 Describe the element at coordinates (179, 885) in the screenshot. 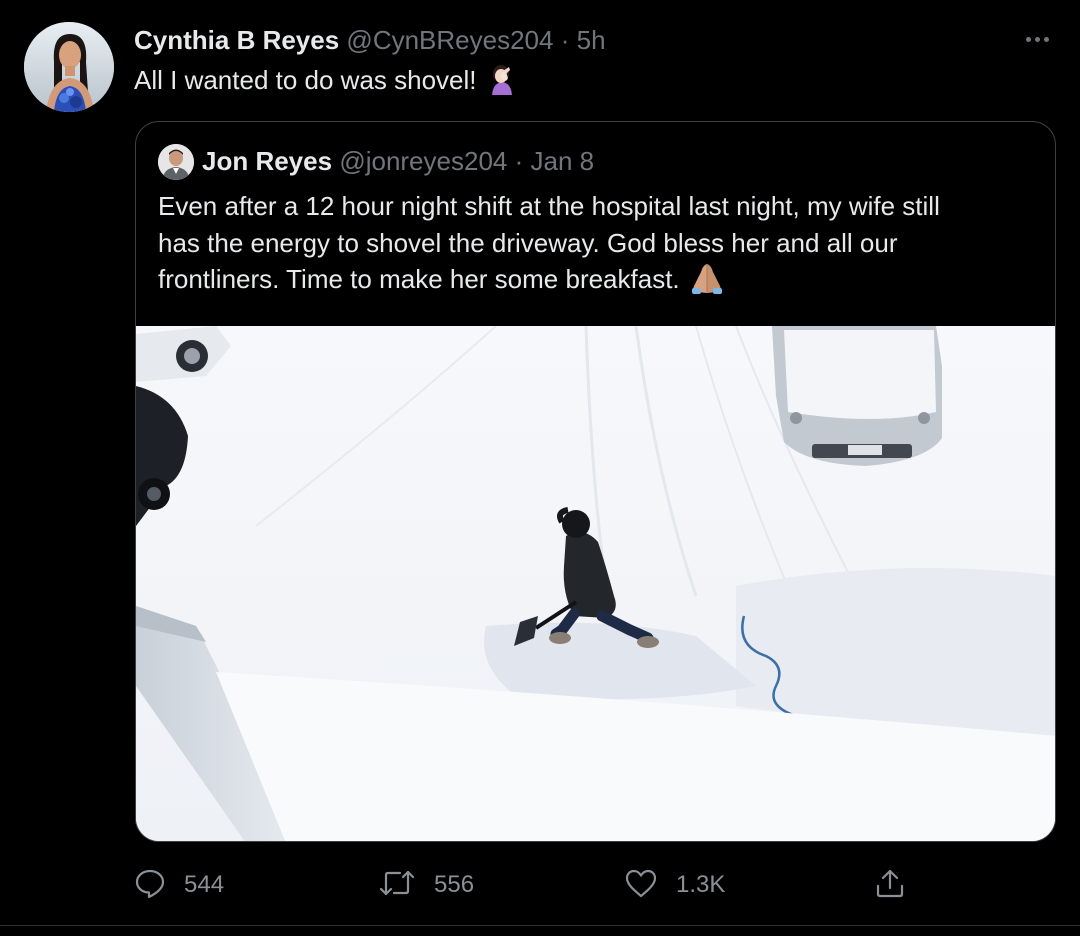

I see `reply-button: 544` at that location.